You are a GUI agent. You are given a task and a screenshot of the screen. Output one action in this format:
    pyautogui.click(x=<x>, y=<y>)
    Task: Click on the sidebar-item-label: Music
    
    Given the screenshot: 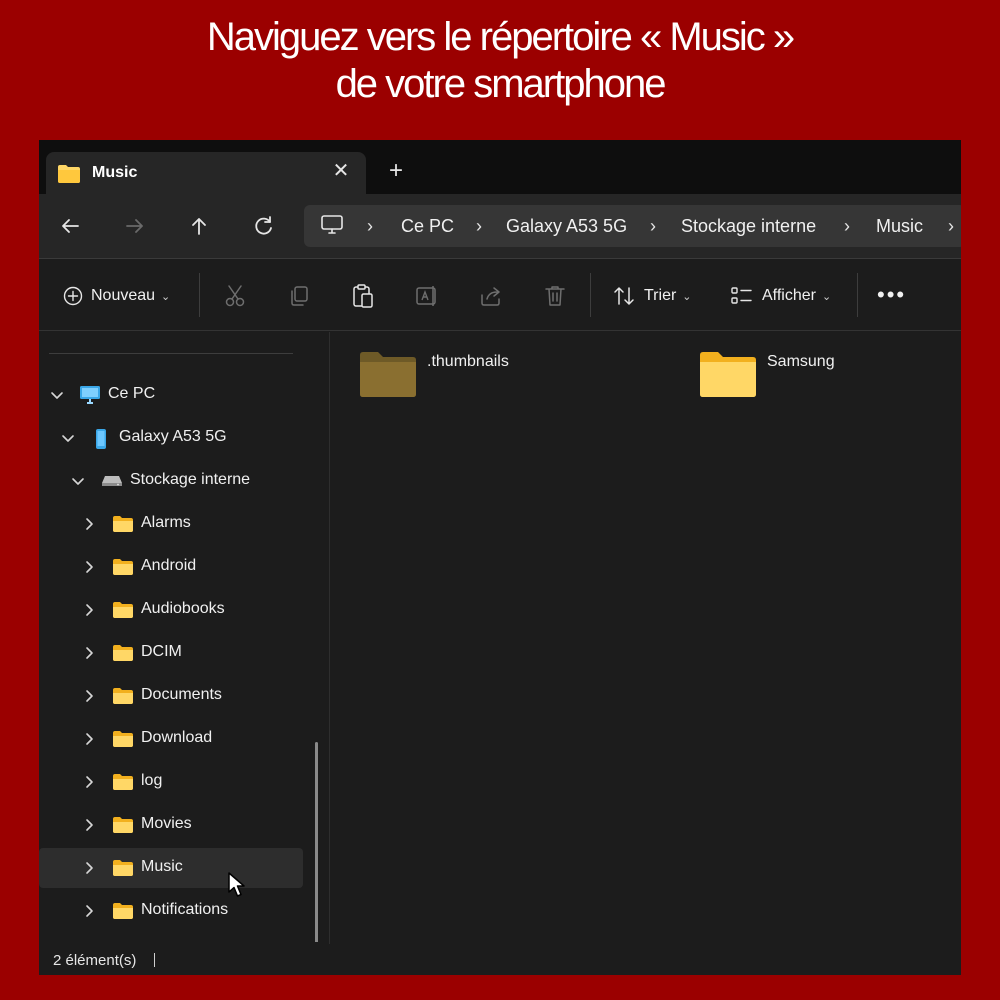 What is the action you would take?
    pyautogui.click(x=162, y=866)
    